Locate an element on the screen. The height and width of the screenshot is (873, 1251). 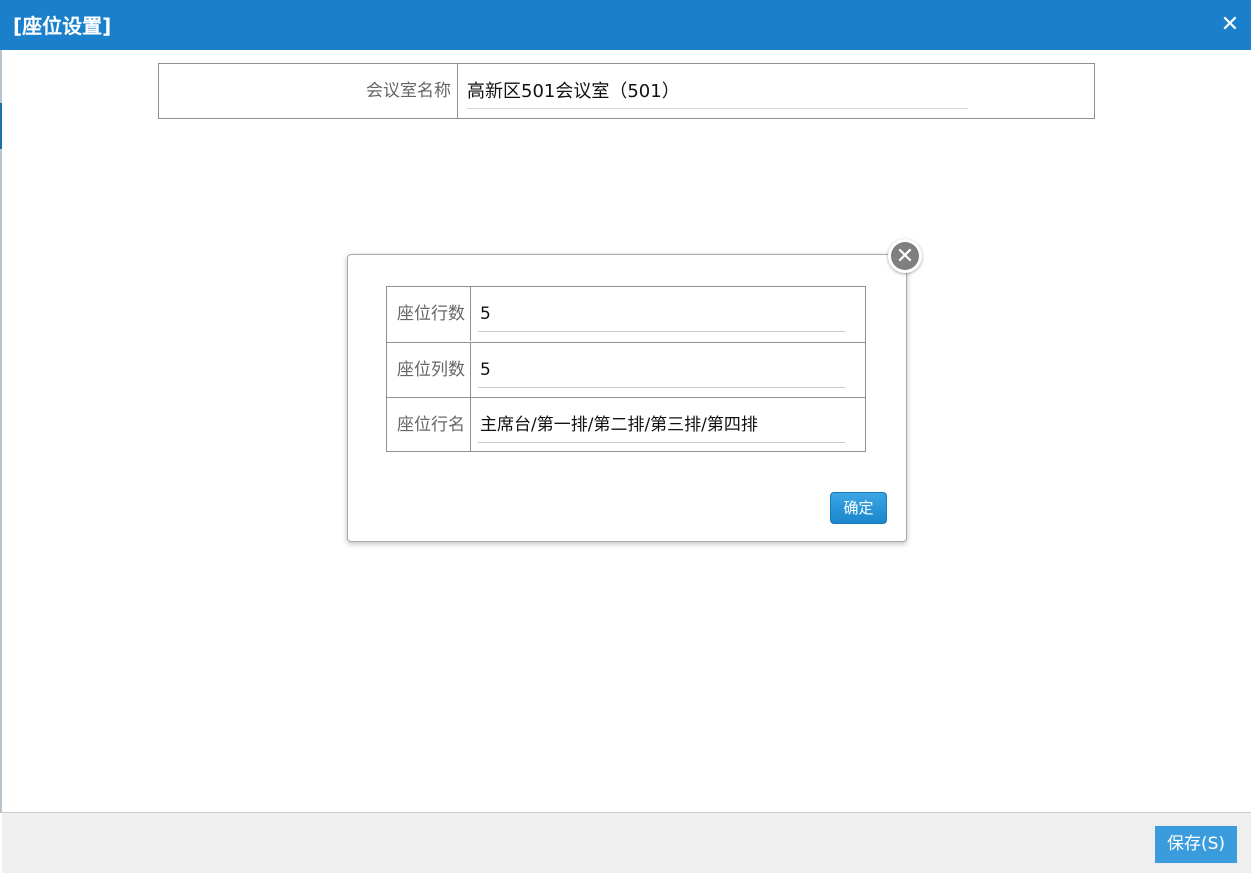
left-edge-strip is located at coordinates (1, 431).